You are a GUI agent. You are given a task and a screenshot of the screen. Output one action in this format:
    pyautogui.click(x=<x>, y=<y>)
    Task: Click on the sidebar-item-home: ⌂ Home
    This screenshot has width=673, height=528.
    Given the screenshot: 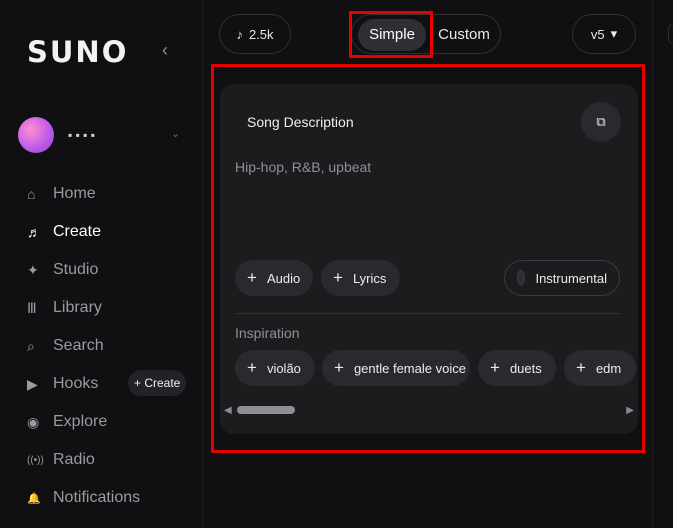 What is the action you would take?
    pyautogui.click(x=112, y=194)
    